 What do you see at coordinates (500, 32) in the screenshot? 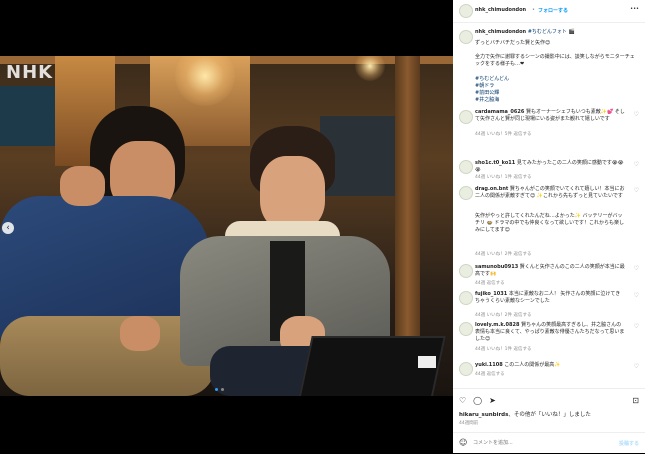
I see `caption-username: nhk_chimudondon` at bounding box center [500, 32].